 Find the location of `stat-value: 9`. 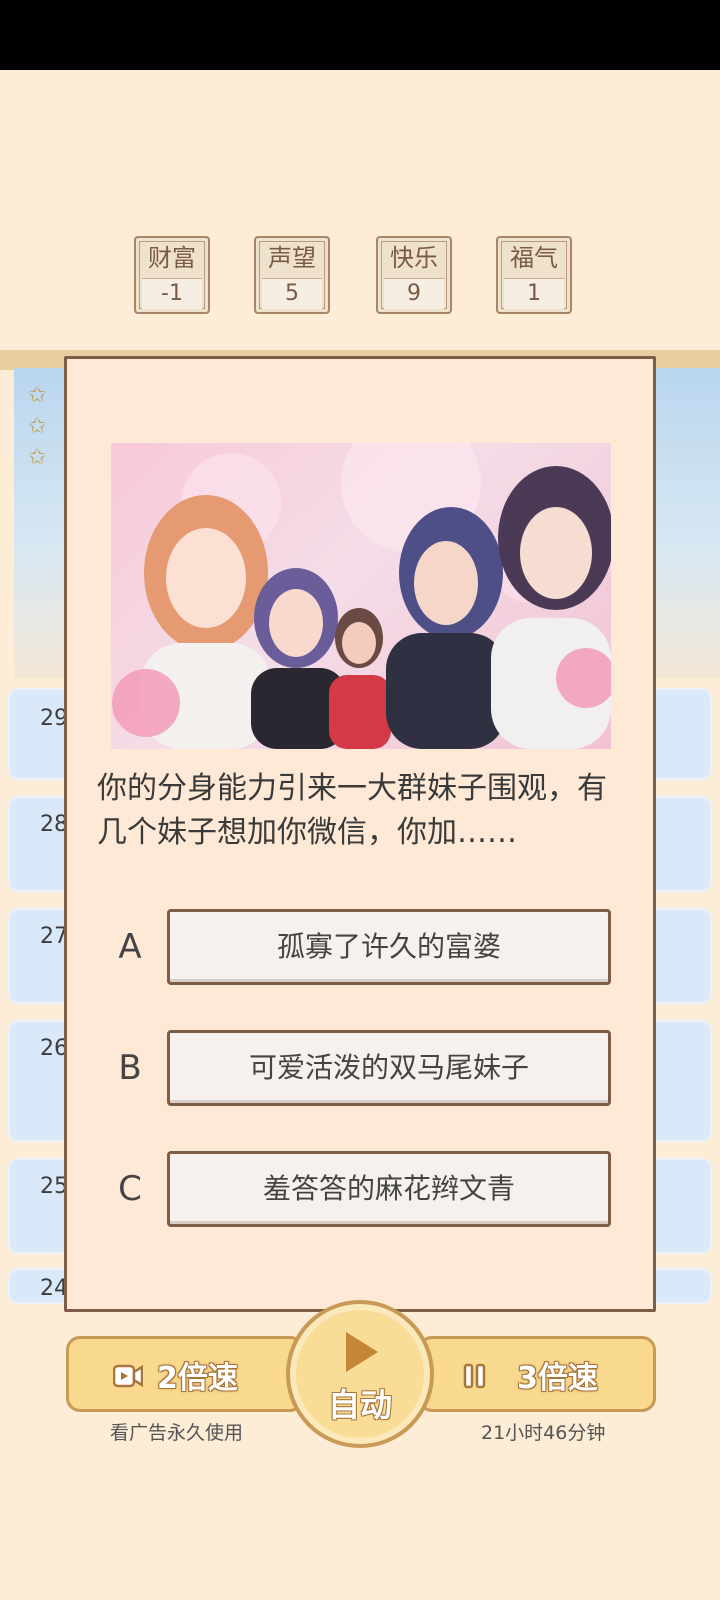

stat-value: 9 is located at coordinates (414, 293).